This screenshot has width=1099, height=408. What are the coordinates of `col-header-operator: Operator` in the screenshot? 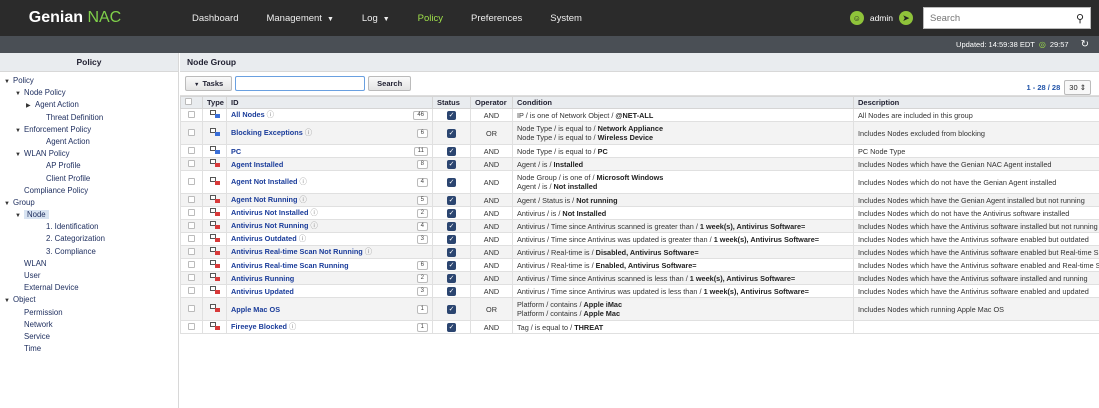 It's located at (491, 102).